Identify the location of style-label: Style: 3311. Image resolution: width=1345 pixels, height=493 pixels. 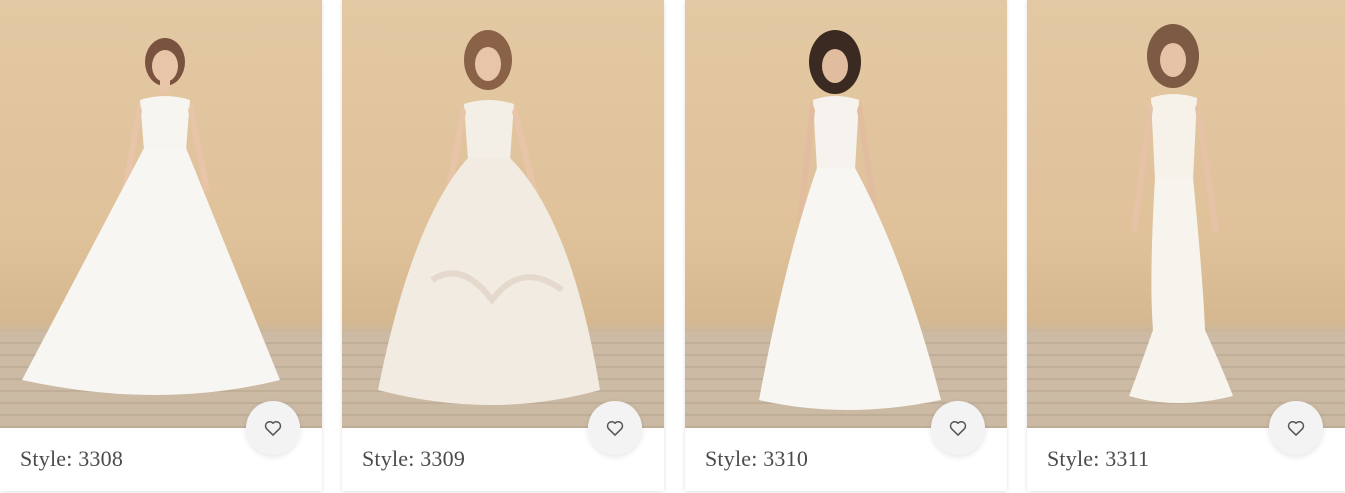
(1098, 459).